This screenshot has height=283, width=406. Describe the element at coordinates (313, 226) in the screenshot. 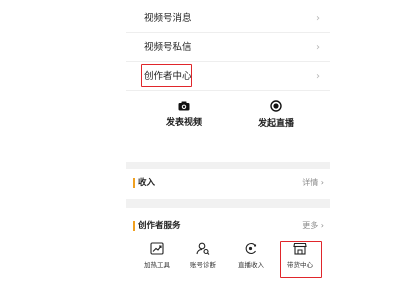

I see `creator-services-more-link: 更多 ›` at that location.